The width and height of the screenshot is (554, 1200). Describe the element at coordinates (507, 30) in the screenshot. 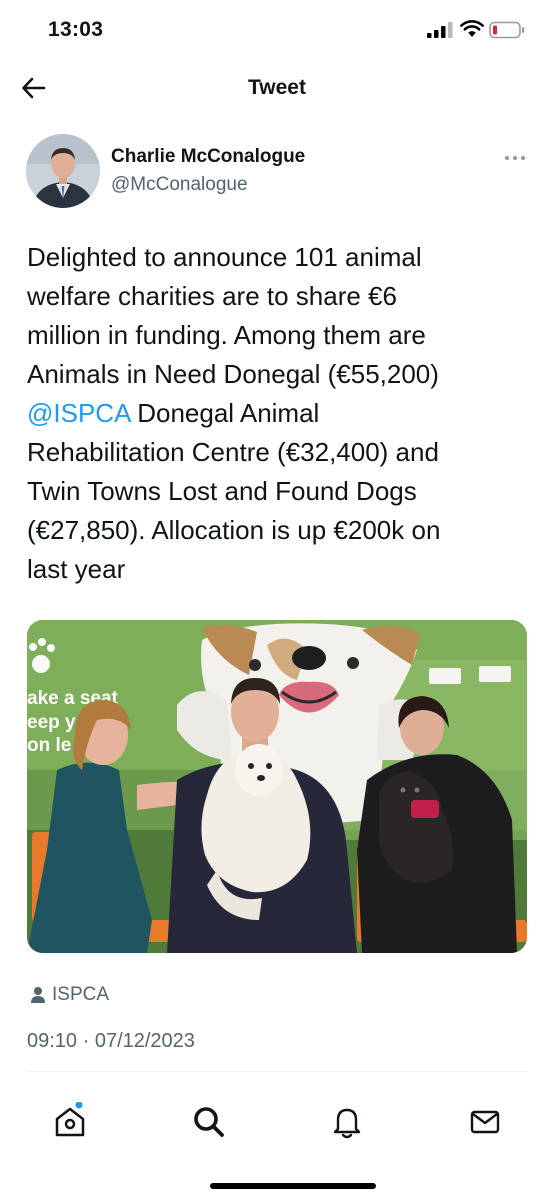

I see `battery-icon` at that location.